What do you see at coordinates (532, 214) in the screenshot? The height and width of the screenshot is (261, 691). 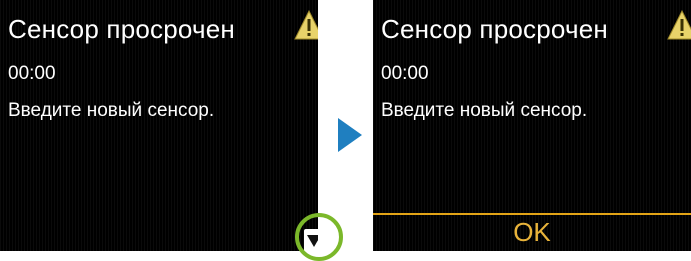 I see `ok-divider` at bounding box center [532, 214].